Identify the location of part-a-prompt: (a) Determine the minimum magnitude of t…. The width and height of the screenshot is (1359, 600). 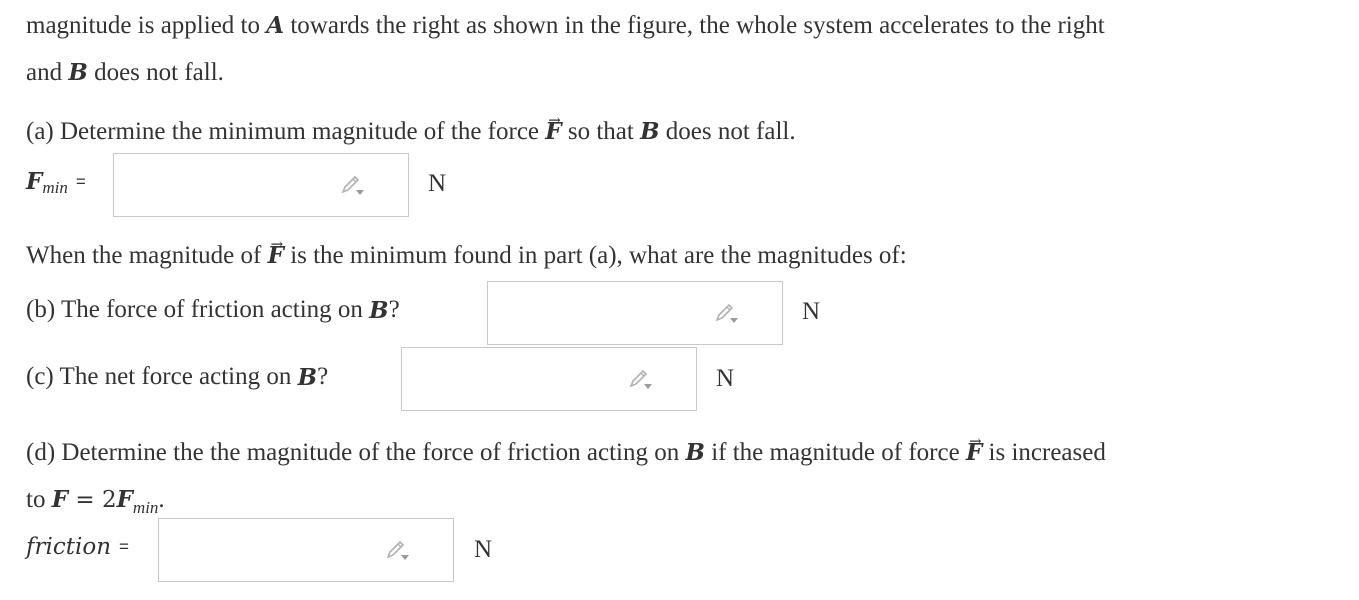
(411, 129).